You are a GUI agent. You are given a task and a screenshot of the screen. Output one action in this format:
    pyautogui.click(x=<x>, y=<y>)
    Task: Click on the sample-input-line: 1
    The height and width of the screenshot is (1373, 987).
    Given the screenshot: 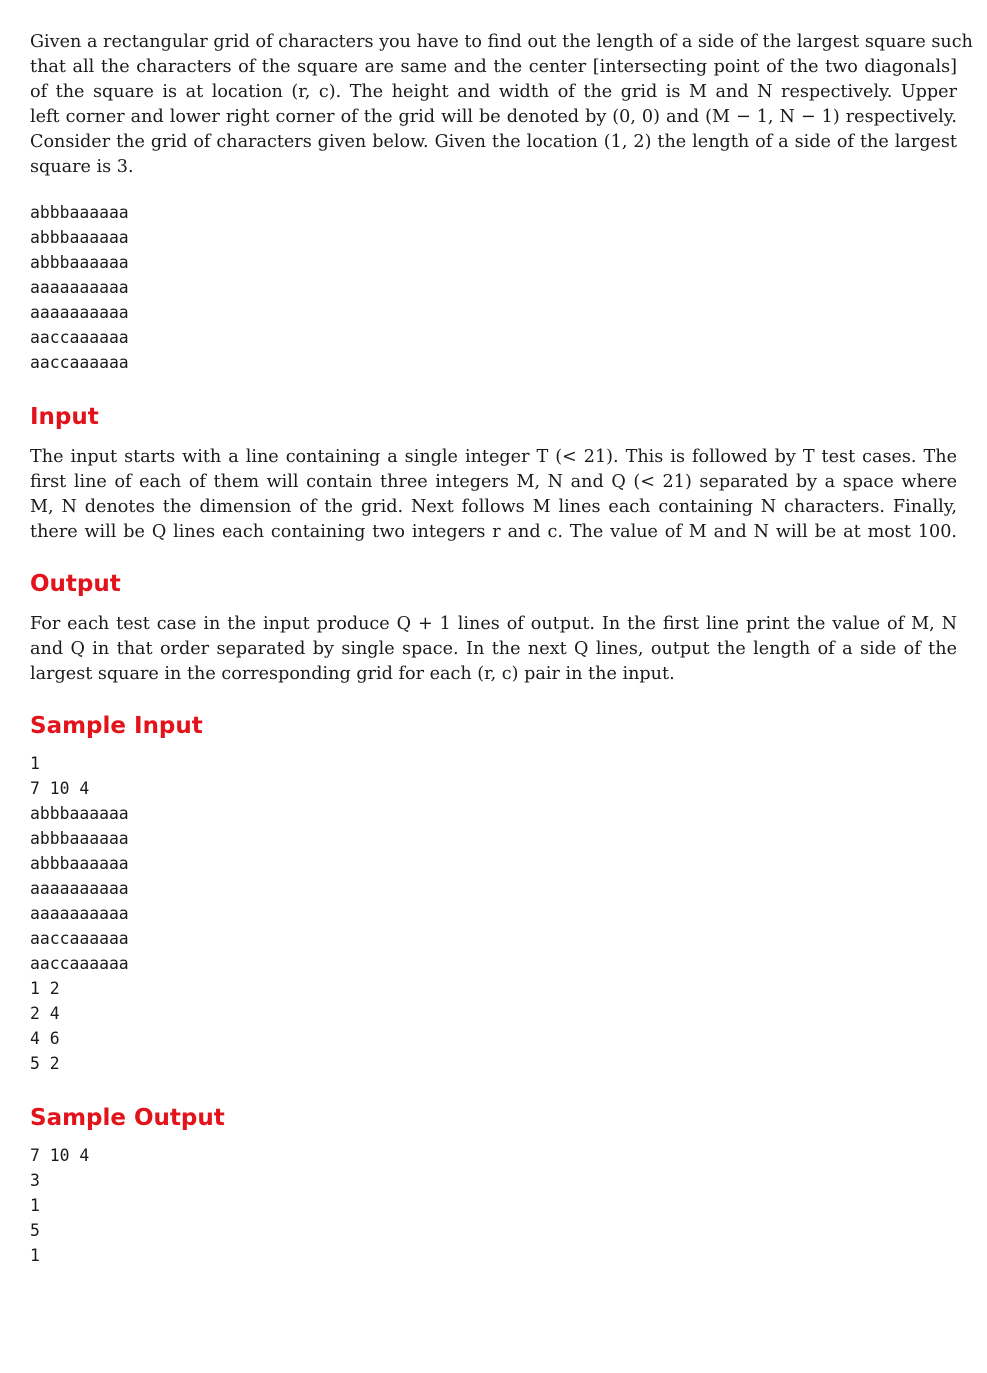 What is the action you would take?
    pyautogui.click(x=35, y=763)
    